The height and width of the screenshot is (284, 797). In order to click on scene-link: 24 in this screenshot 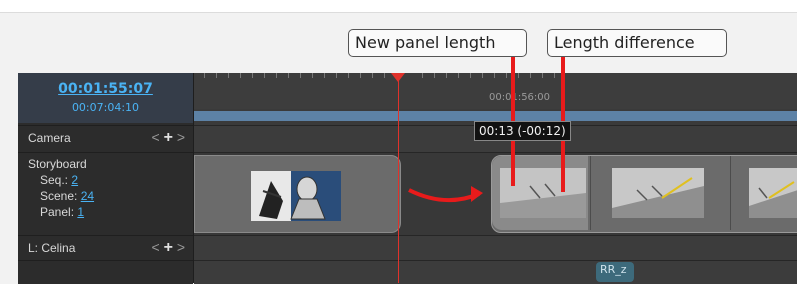, I will do `click(87, 196)`.